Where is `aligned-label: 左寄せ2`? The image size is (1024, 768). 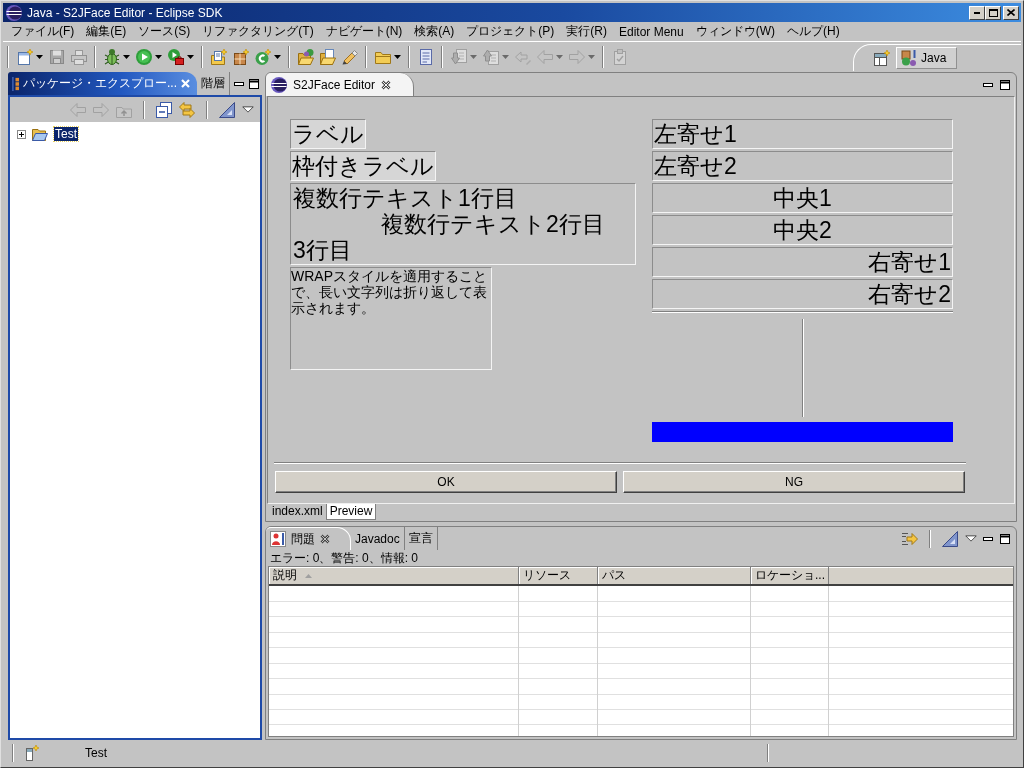
aligned-label: 左寄せ2 is located at coordinates (802, 166).